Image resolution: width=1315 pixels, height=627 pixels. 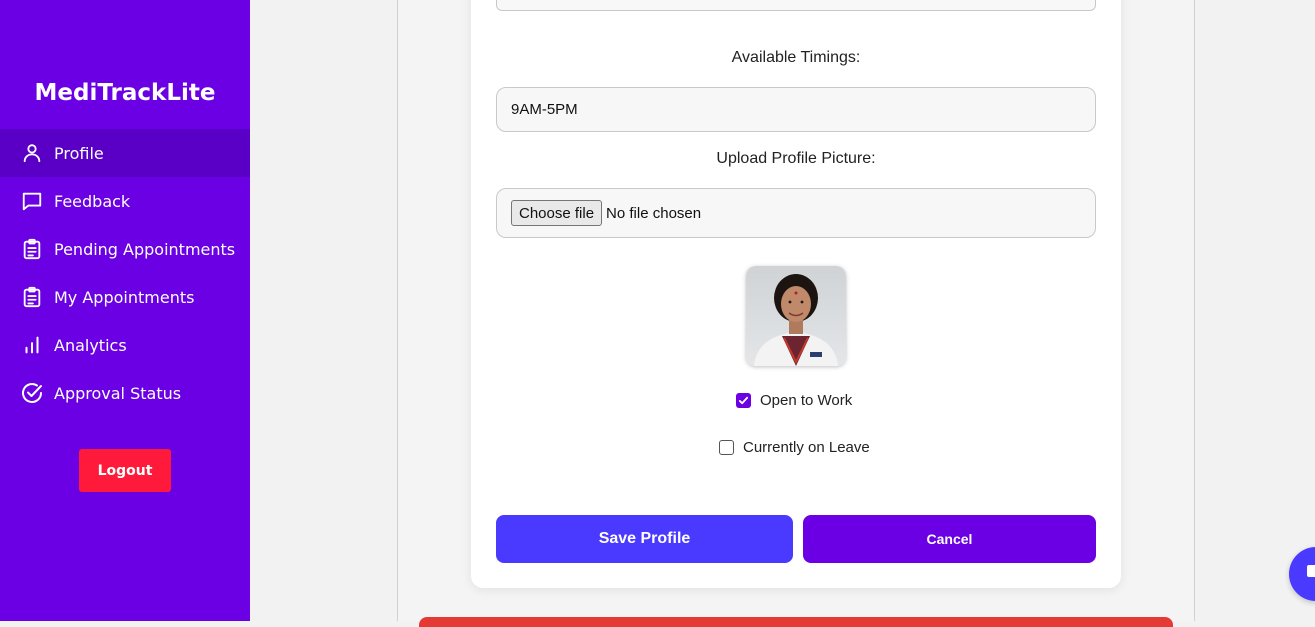 What do you see at coordinates (32, 393) in the screenshot?
I see `check-circle-icon` at bounding box center [32, 393].